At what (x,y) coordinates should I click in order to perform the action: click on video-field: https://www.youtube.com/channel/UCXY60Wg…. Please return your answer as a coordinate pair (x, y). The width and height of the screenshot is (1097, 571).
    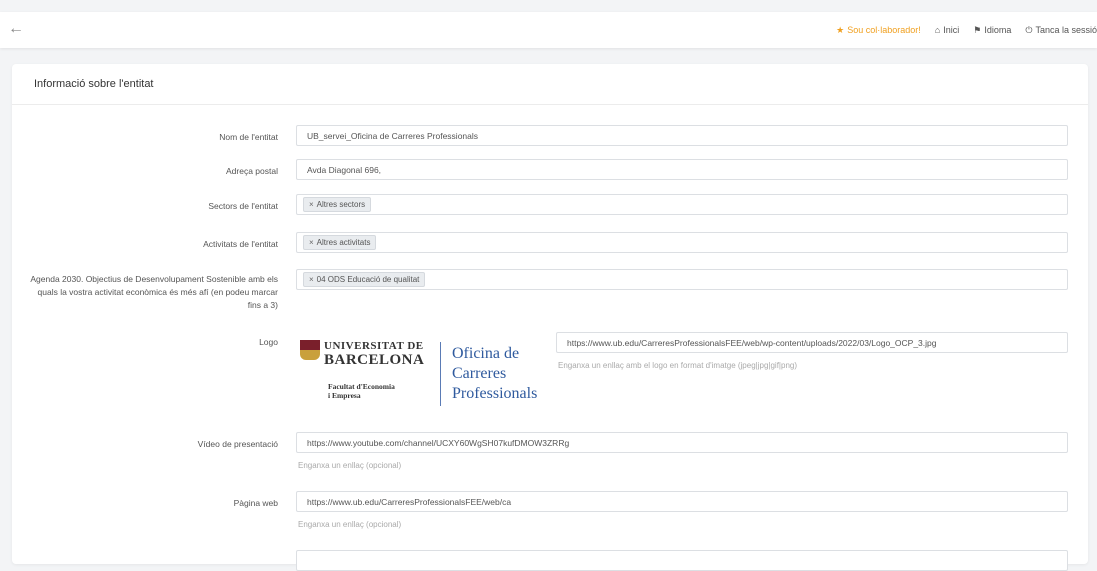
    Looking at the image, I should click on (682, 442).